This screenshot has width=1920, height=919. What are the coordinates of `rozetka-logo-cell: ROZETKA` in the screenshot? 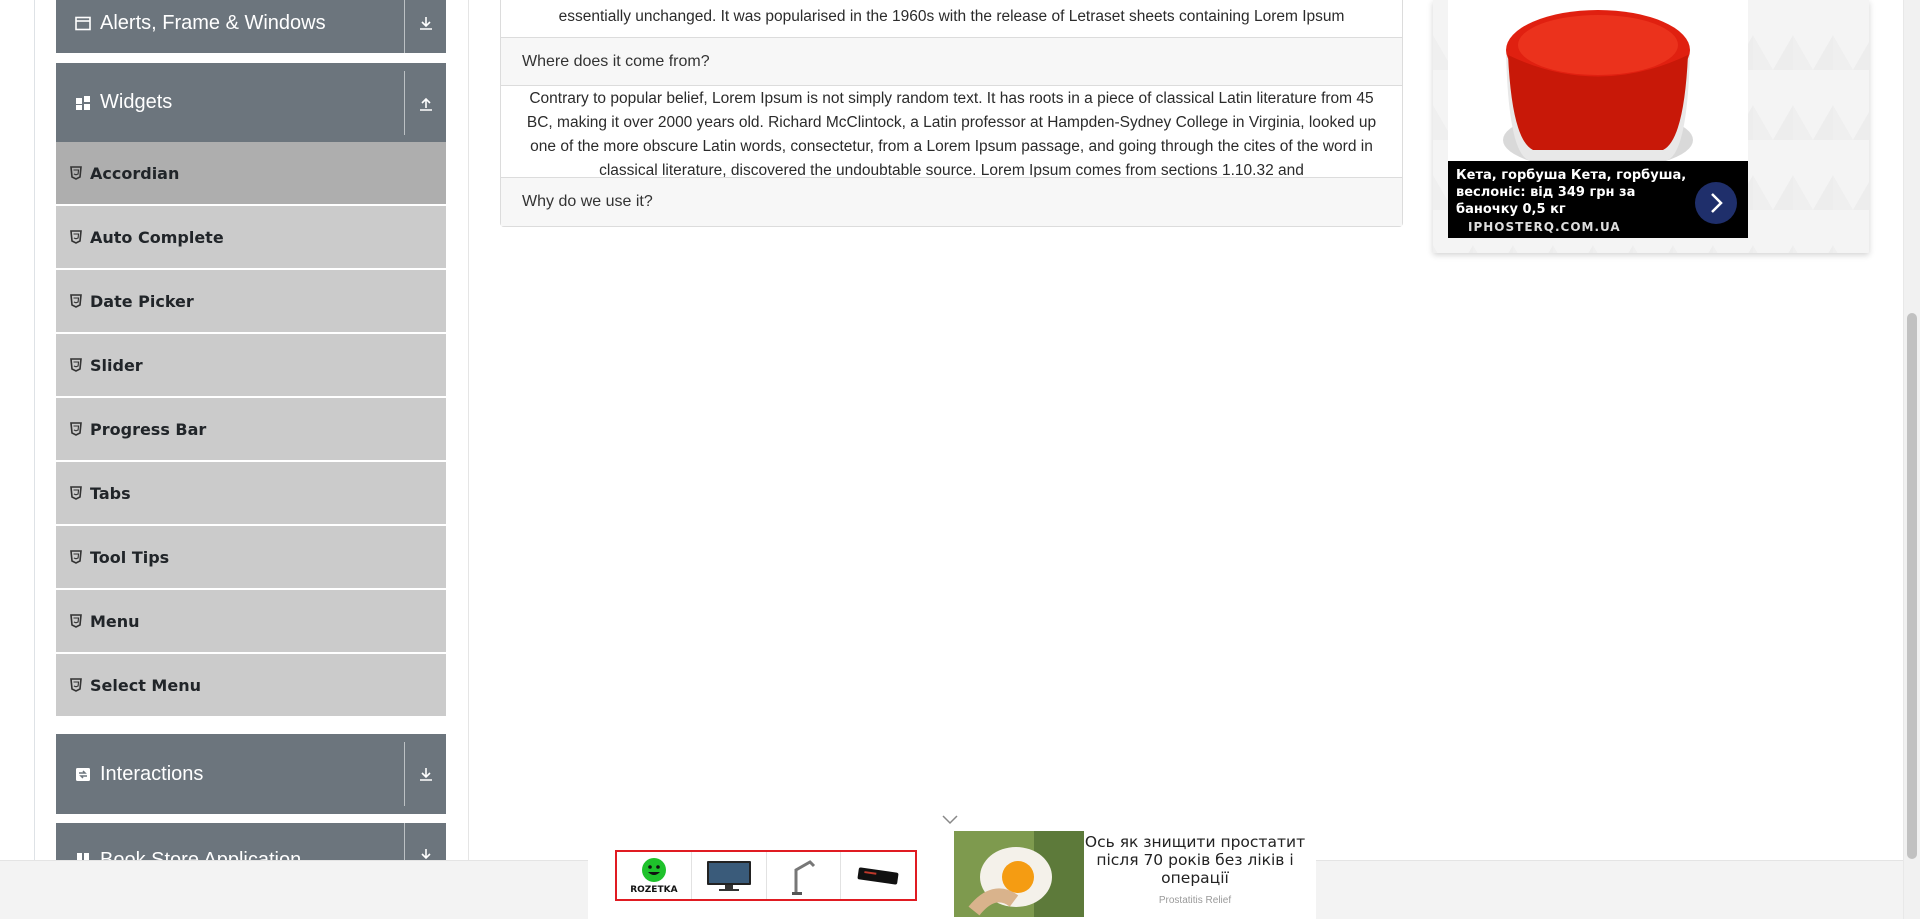 It's located at (654, 875).